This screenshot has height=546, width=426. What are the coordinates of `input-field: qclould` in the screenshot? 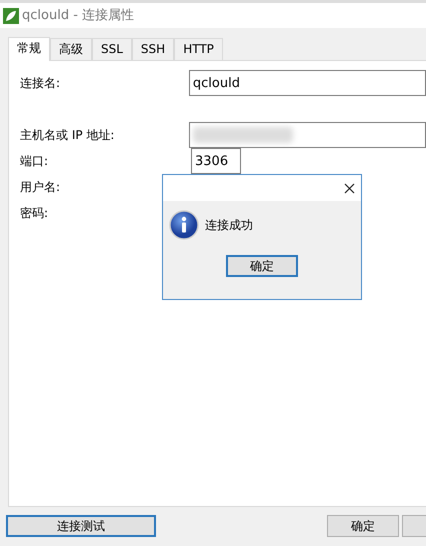 It's located at (307, 83).